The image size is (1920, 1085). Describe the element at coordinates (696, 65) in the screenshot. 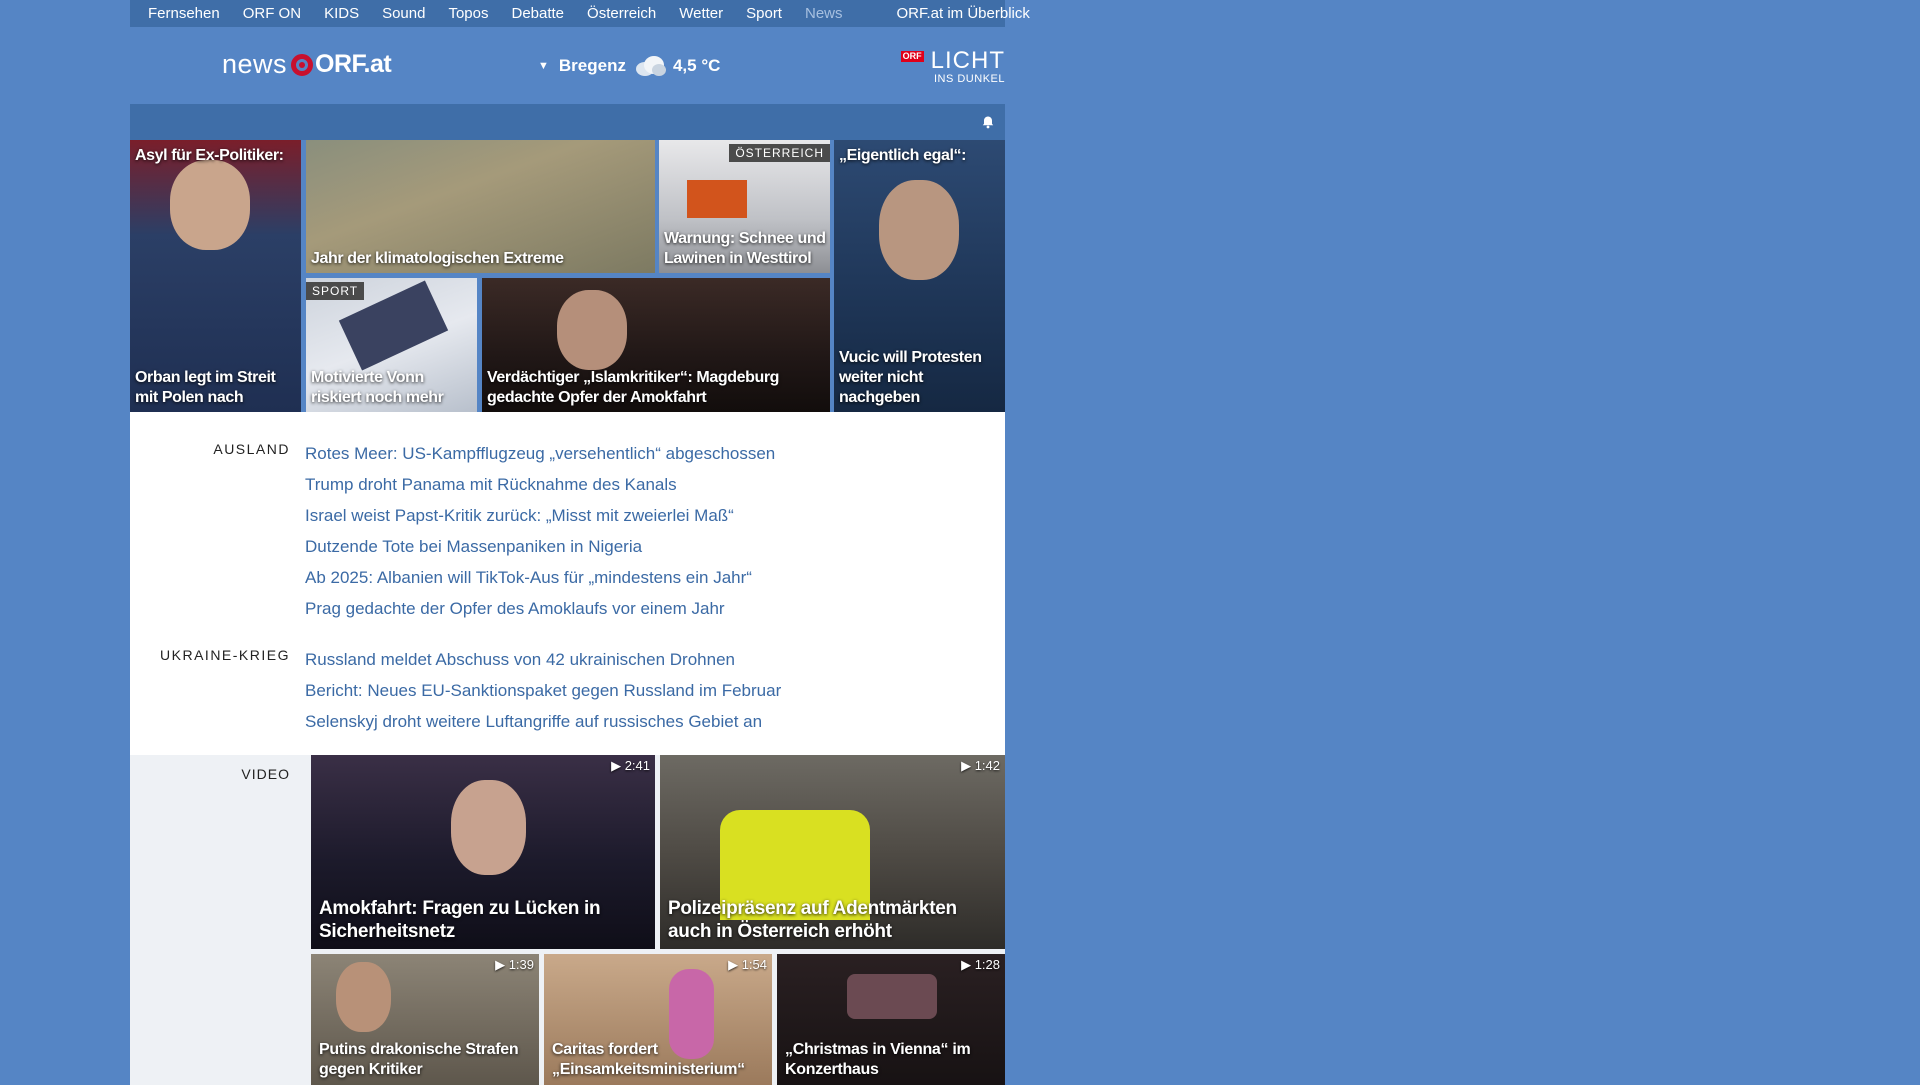

I see `weather-temperature: 4,5 °C` at that location.